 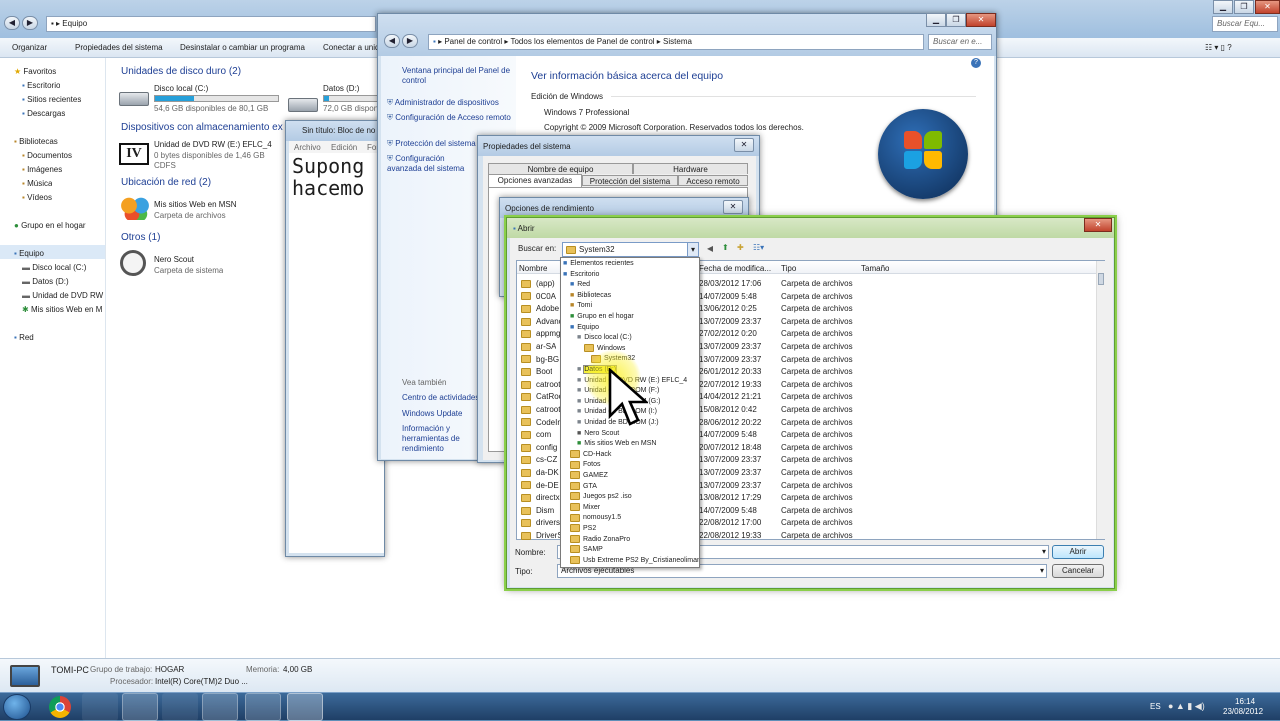 What do you see at coordinates (580, 285) in the screenshot?
I see `dropdown-item: ■ Red` at bounding box center [580, 285].